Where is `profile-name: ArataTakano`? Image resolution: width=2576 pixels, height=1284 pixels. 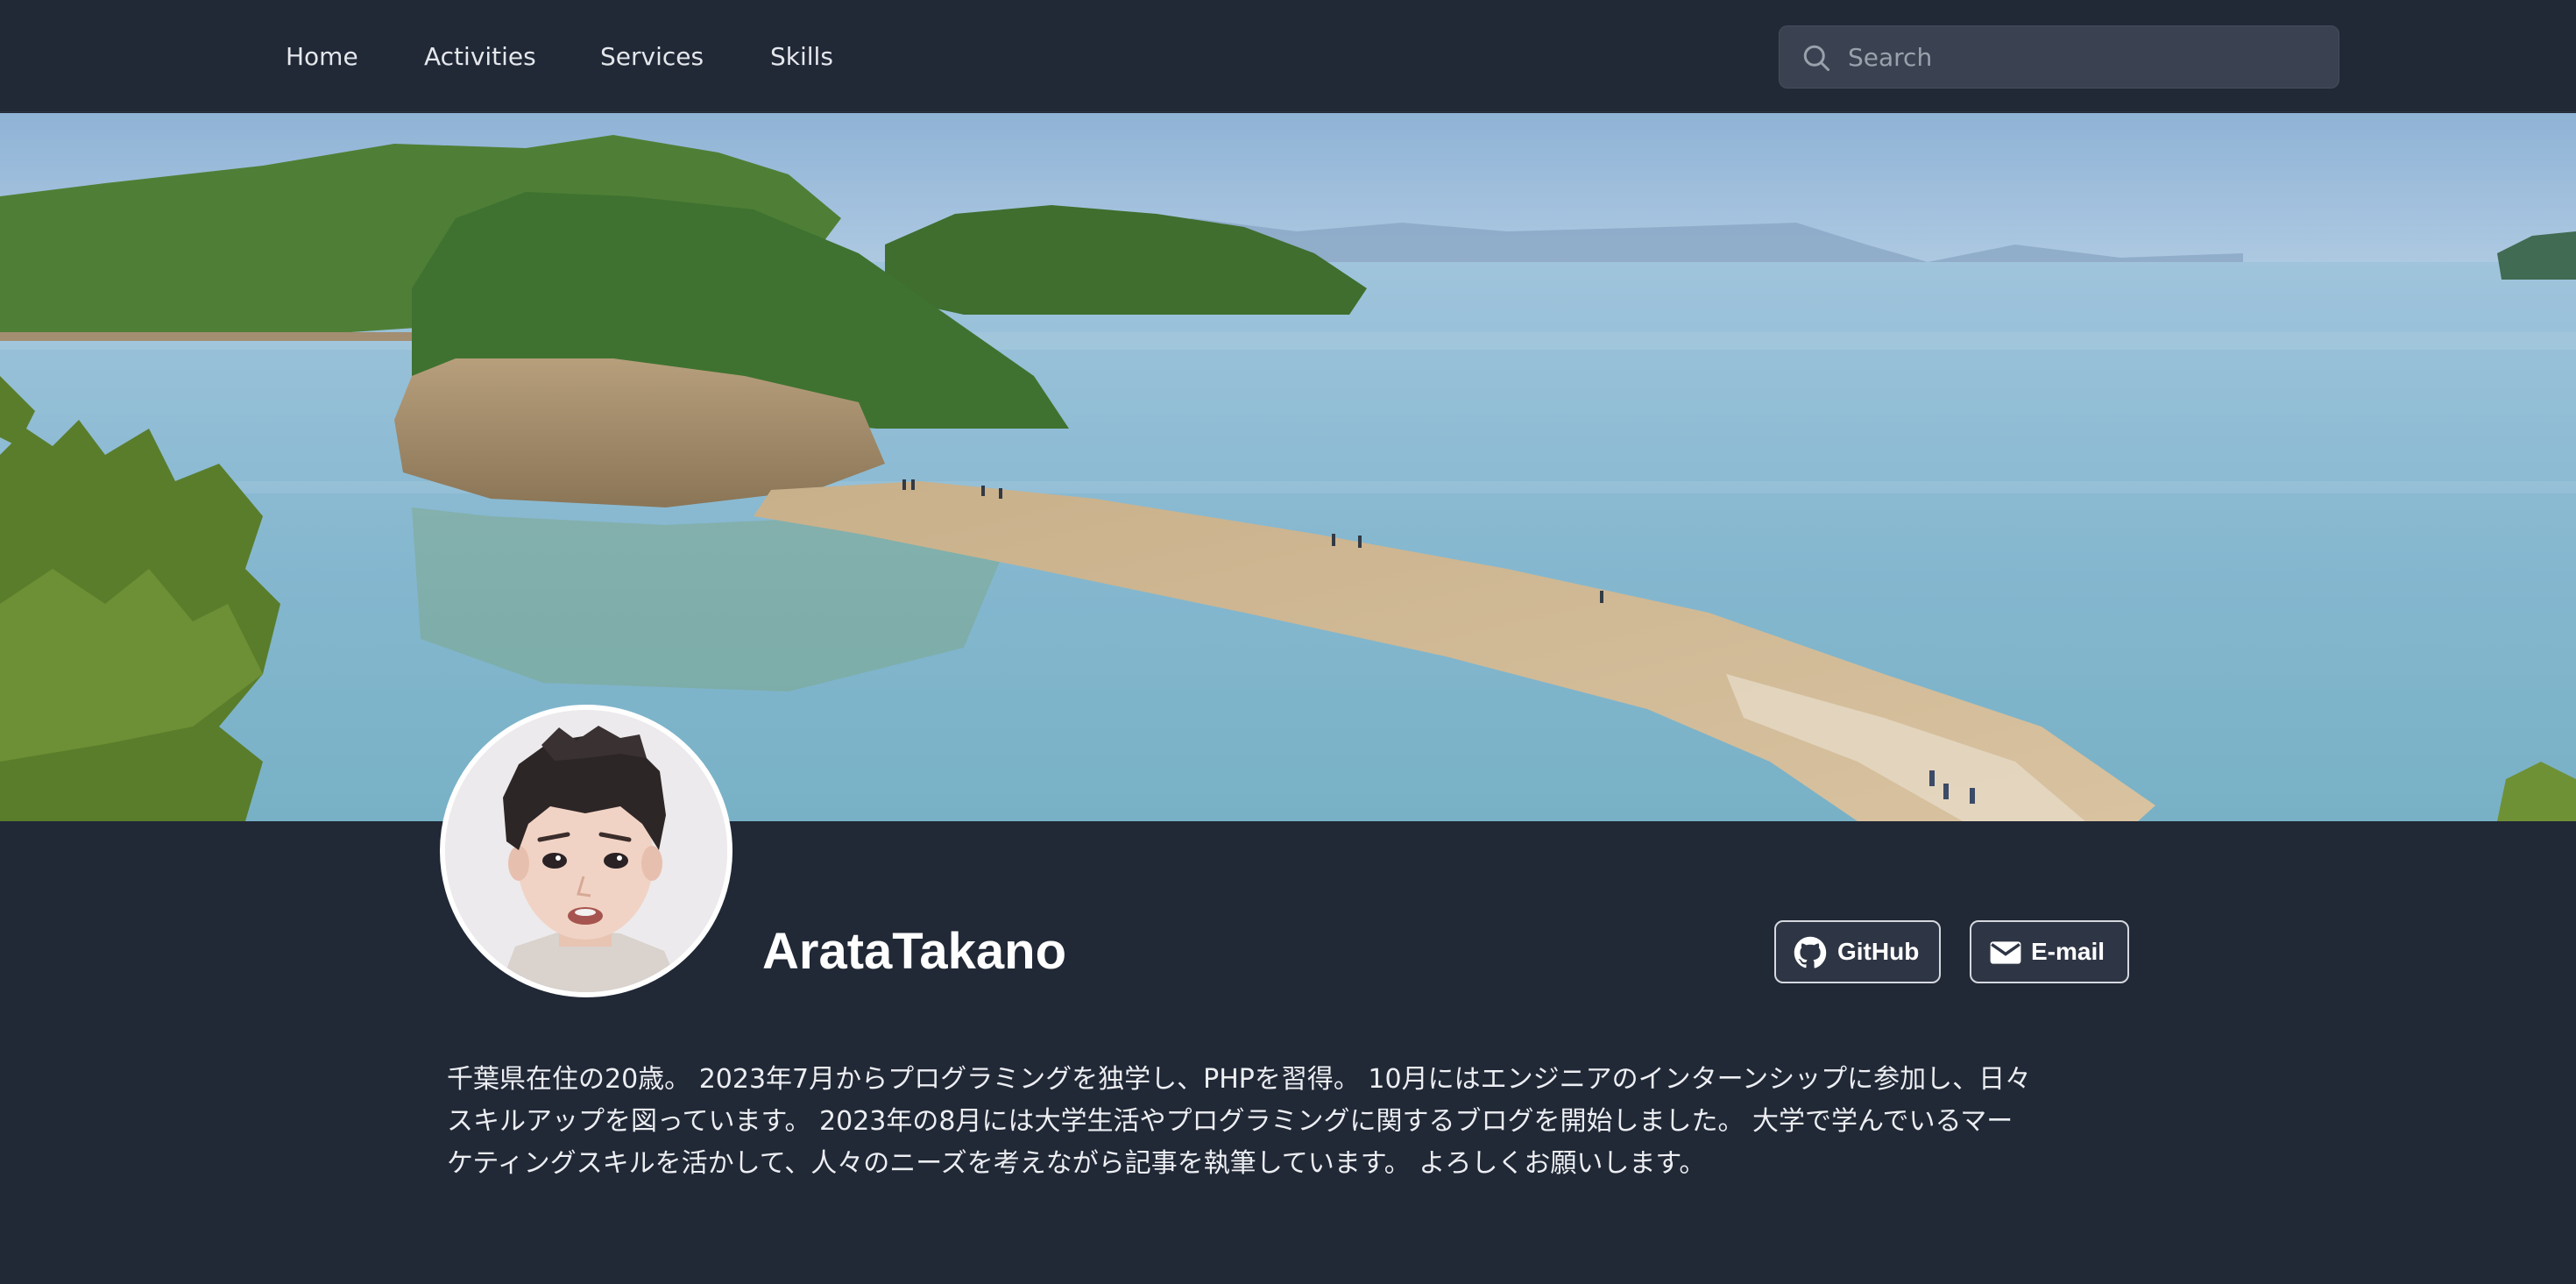
profile-name: ArataTakano is located at coordinates (914, 952).